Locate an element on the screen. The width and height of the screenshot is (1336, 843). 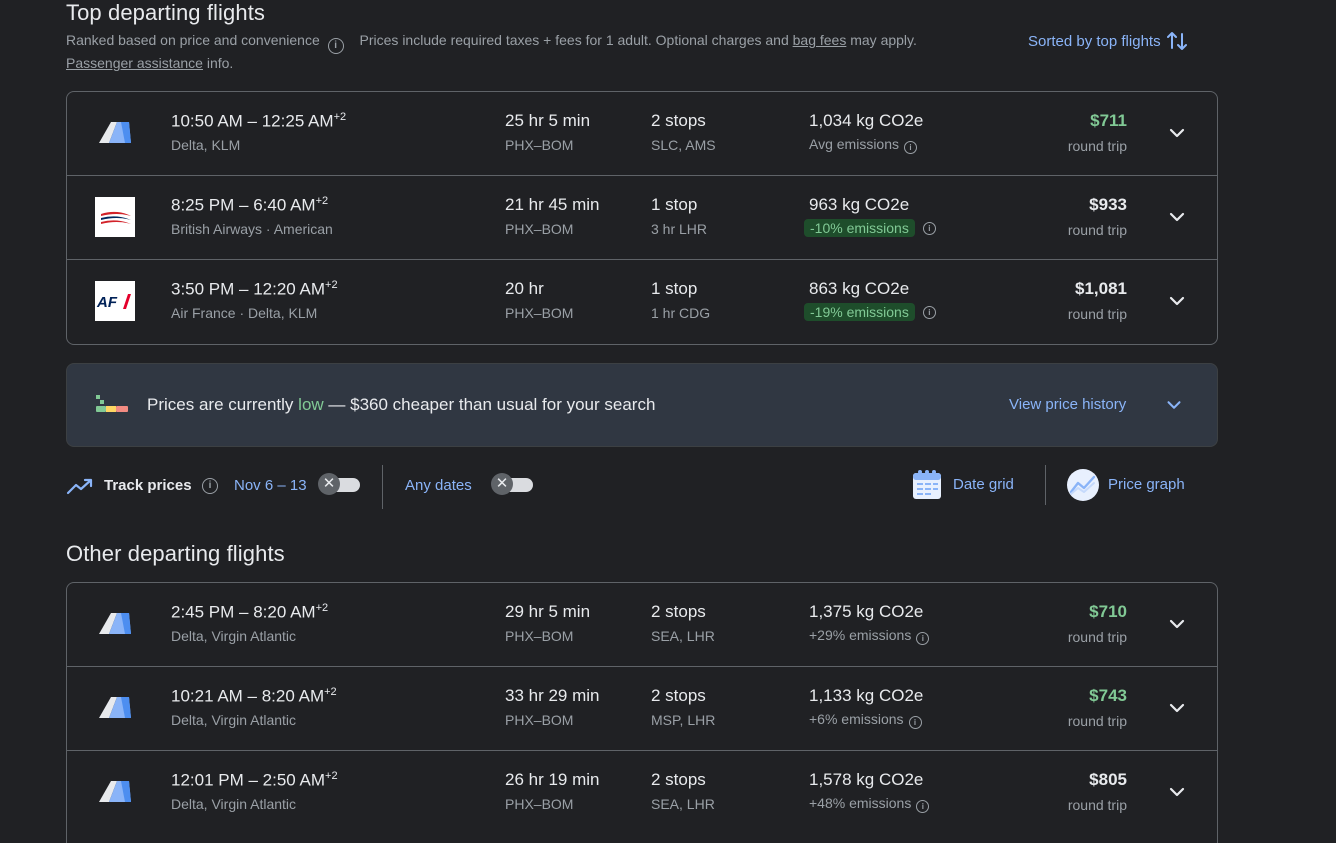
flight-times: 2:45 PM – 8:20 AM+2 is located at coordinates (249, 612).